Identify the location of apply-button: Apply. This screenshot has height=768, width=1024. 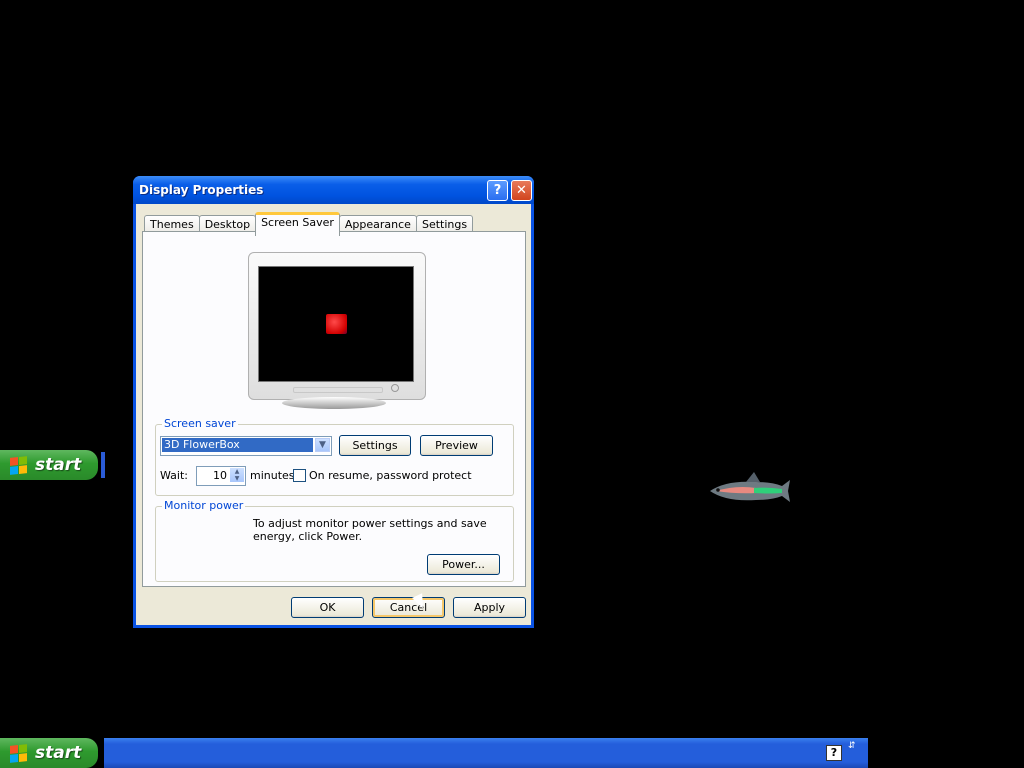
(489, 607).